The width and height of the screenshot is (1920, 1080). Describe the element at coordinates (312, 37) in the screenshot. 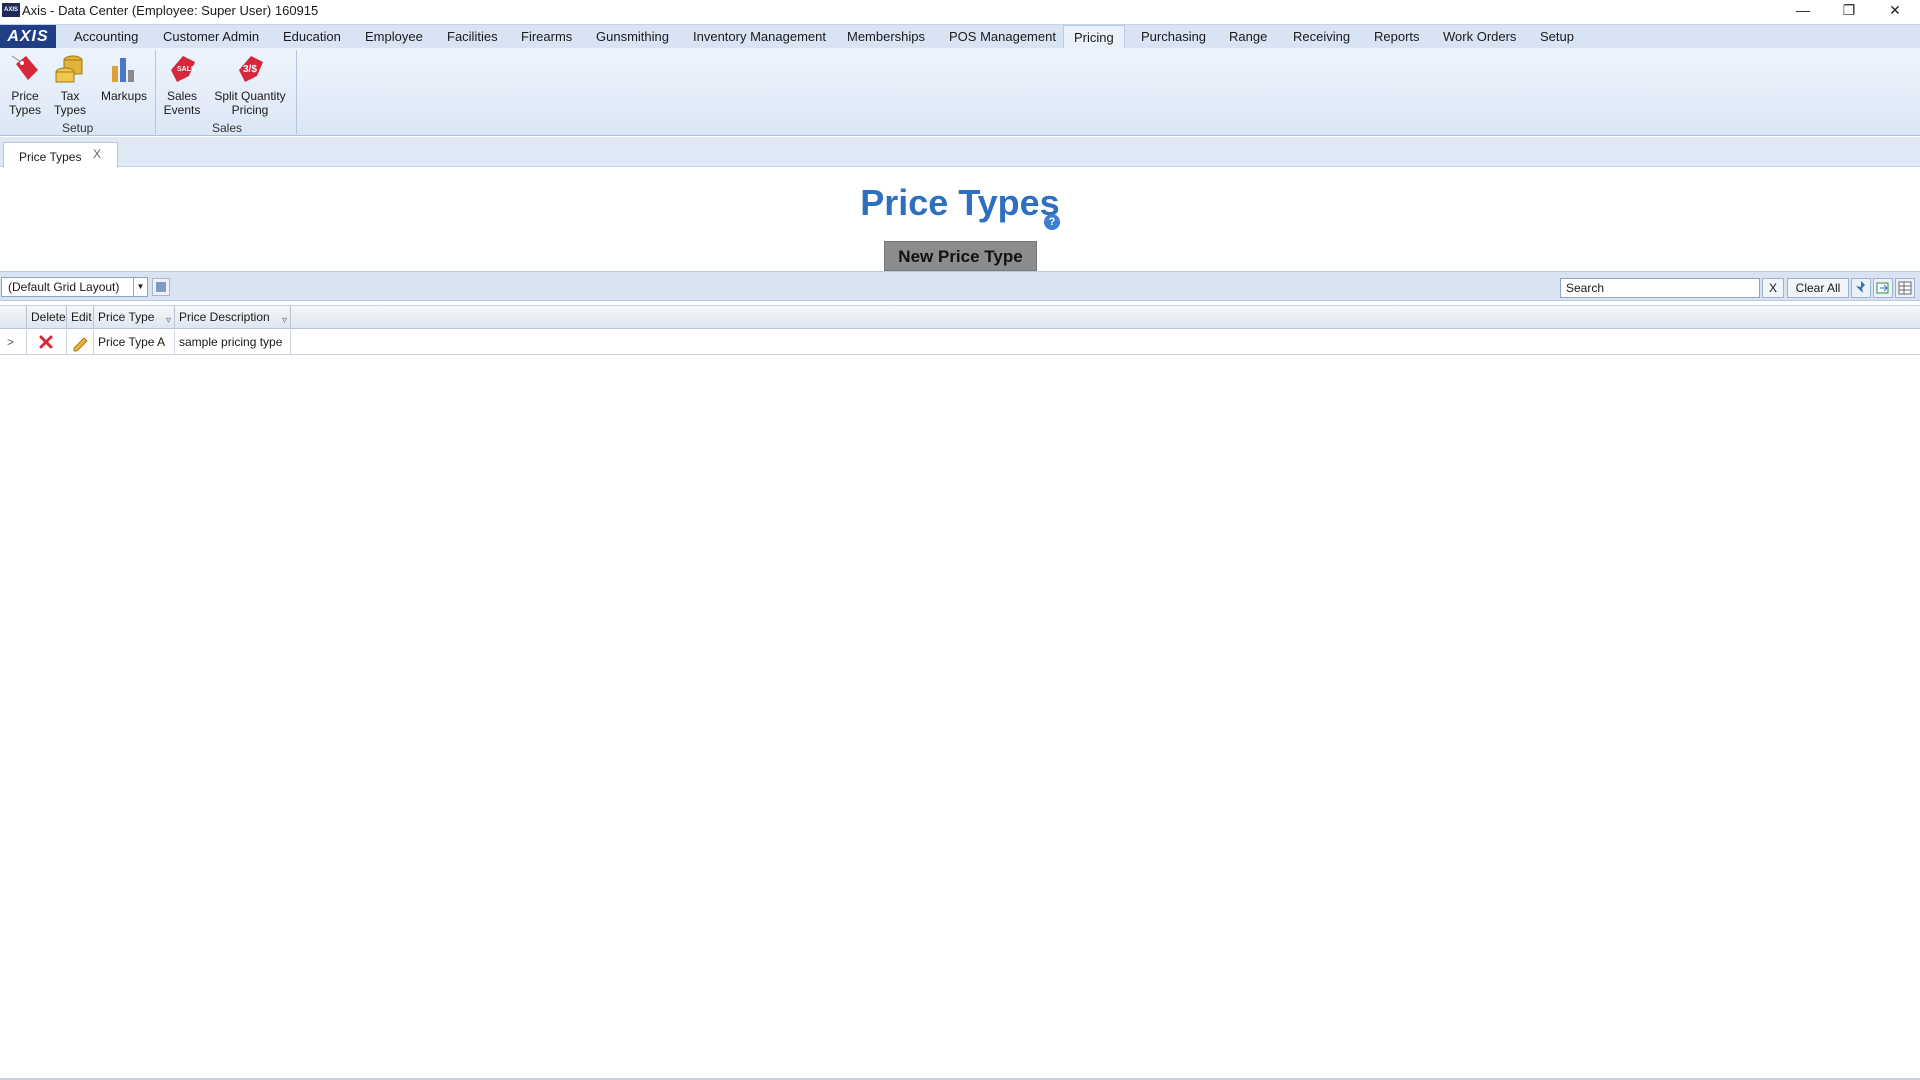

I see `menu-education: Education` at that location.